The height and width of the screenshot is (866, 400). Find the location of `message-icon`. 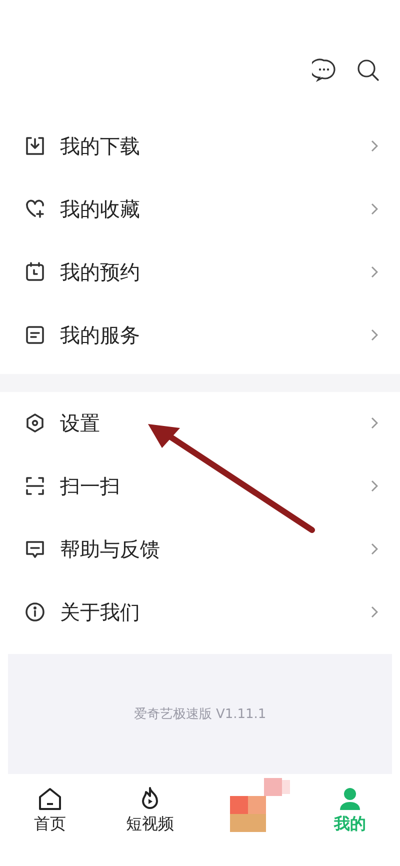

message-icon is located at coordinates (324, 70).